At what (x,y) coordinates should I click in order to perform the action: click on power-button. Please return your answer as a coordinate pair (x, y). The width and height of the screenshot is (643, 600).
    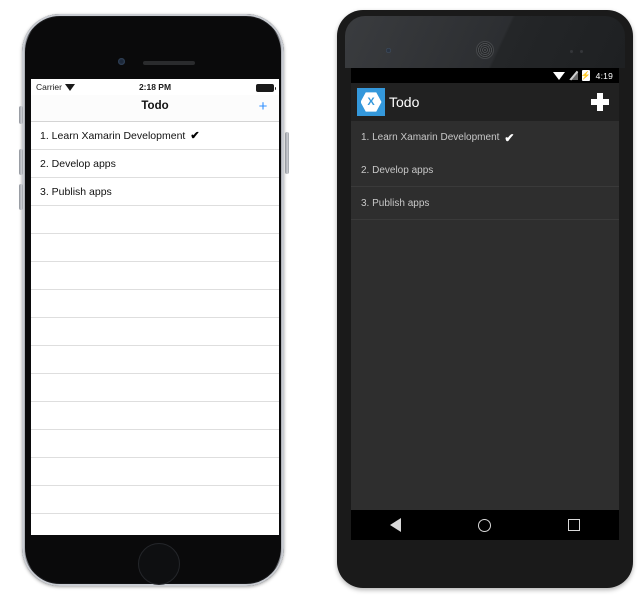
    Looking at the image, I should click on (287, 153).